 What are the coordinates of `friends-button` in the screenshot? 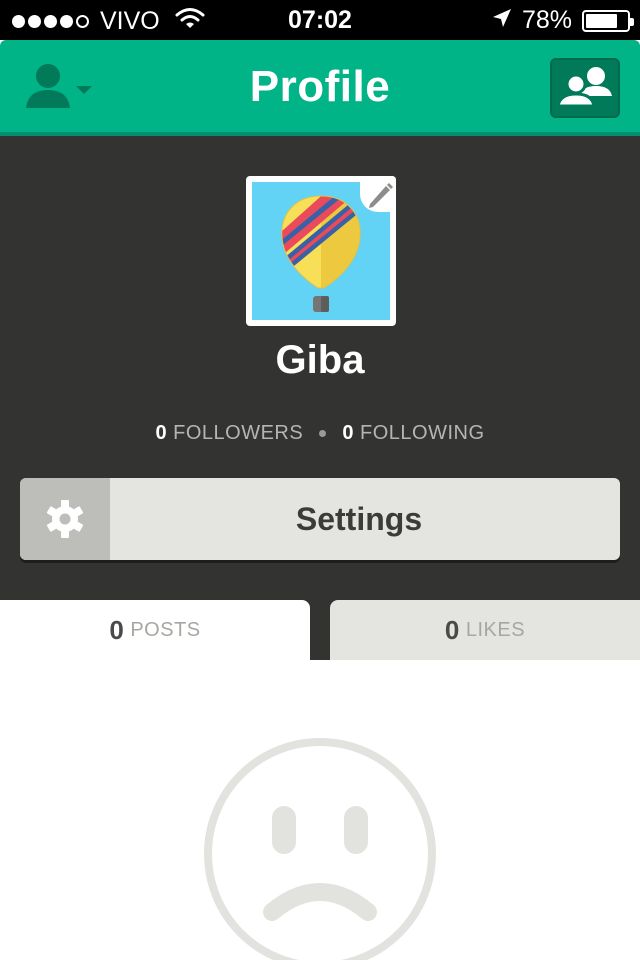 It's located at (585, 88).